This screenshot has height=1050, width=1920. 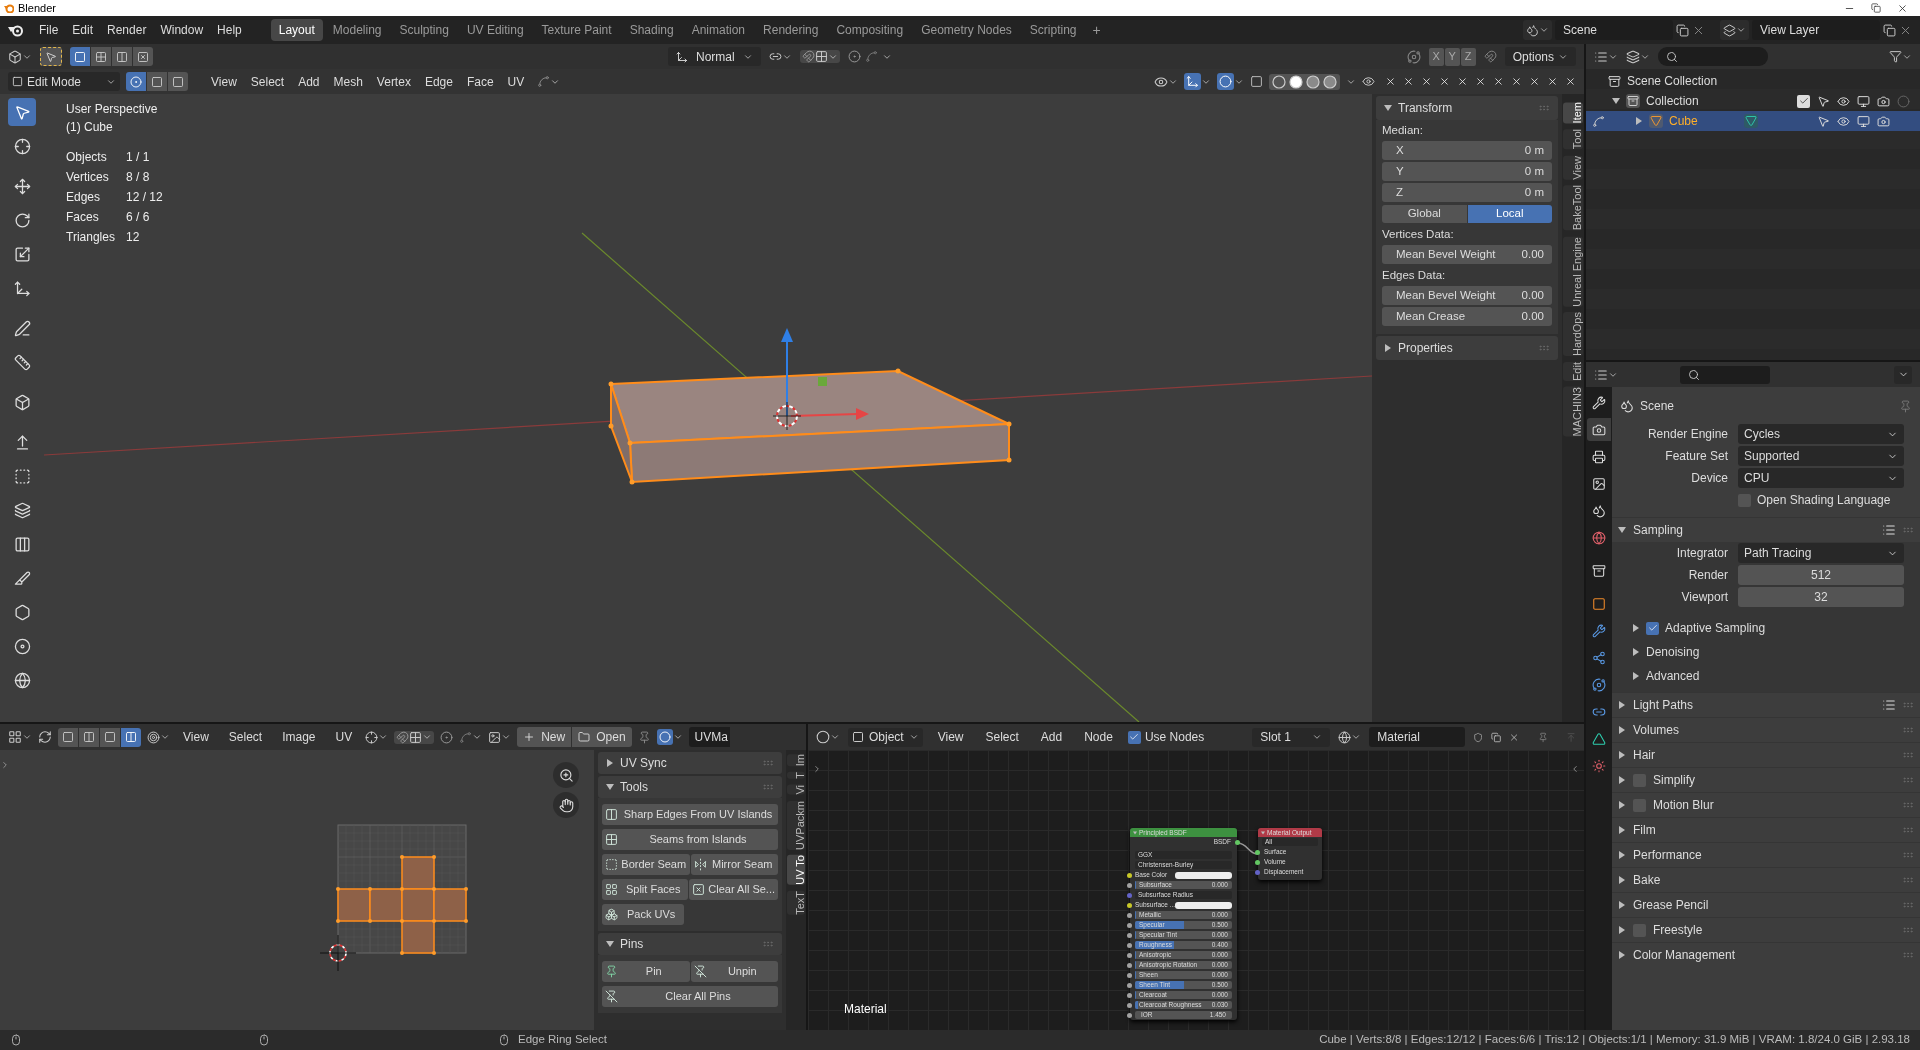 I want to click on orientation-dropdown: Normal, so click(x=714, y=56).